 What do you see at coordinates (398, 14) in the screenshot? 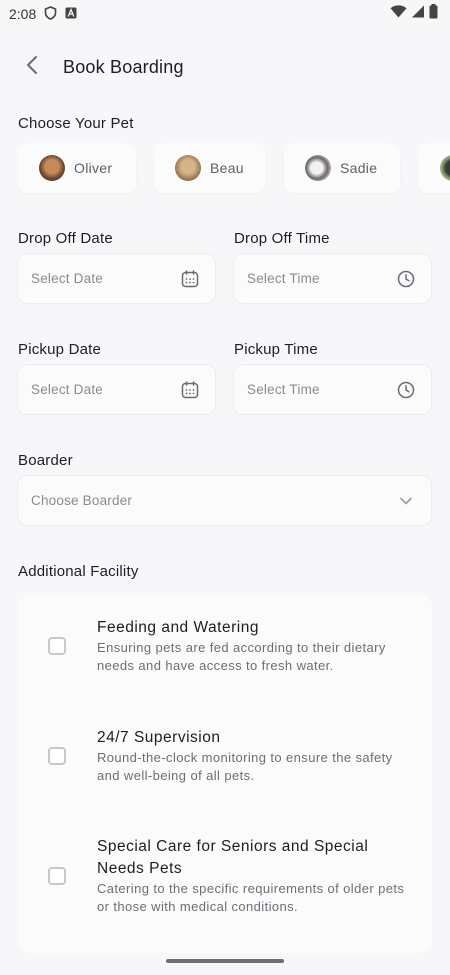
I see `wifi-icon` at bounding box center [398, 14].